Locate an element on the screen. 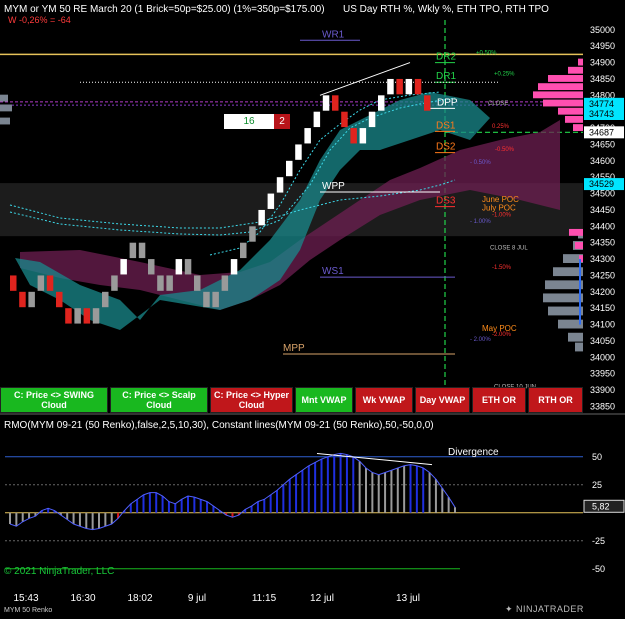 This screenshot has width=625, height=619. close-label: CLOSE is located at coordinates (498, 104).